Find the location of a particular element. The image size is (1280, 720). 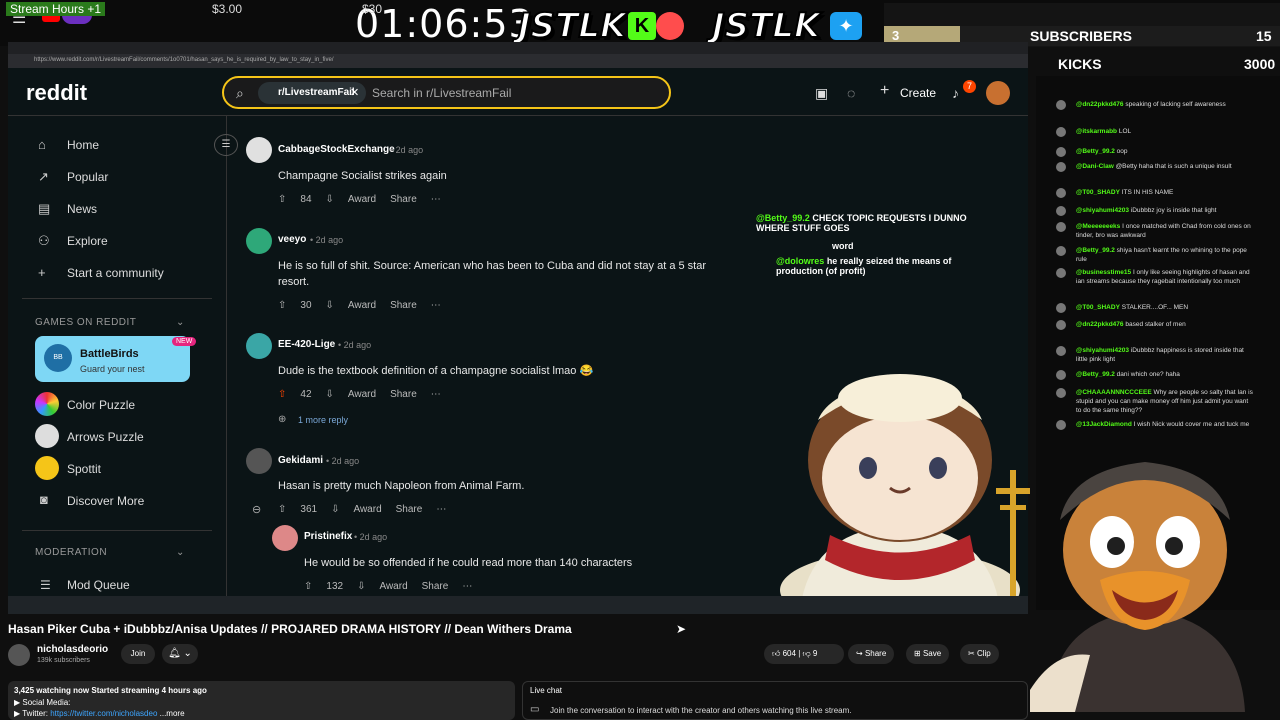

sidebar-item-popular: ↗ Popular is located at coordinates (128, 179).